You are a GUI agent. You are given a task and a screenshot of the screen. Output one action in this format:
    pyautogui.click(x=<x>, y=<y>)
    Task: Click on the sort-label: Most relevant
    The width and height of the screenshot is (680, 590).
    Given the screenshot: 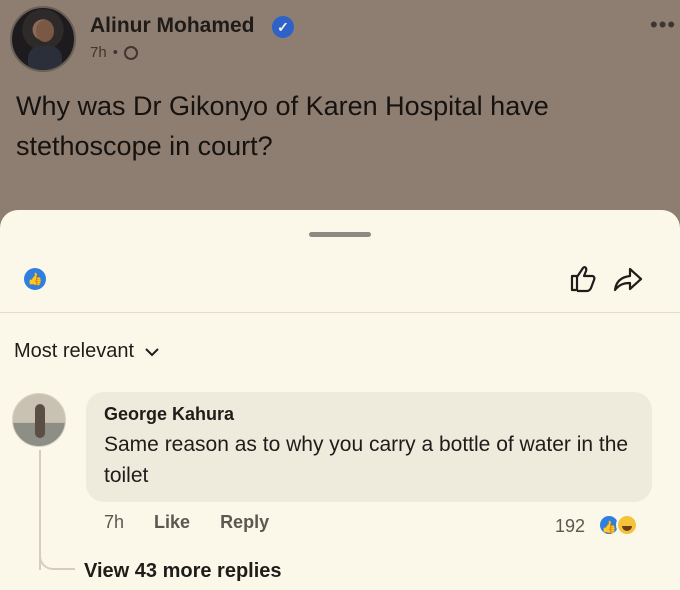 What is the action you would take?
    pyautogui.click(x=74, y=351)
    